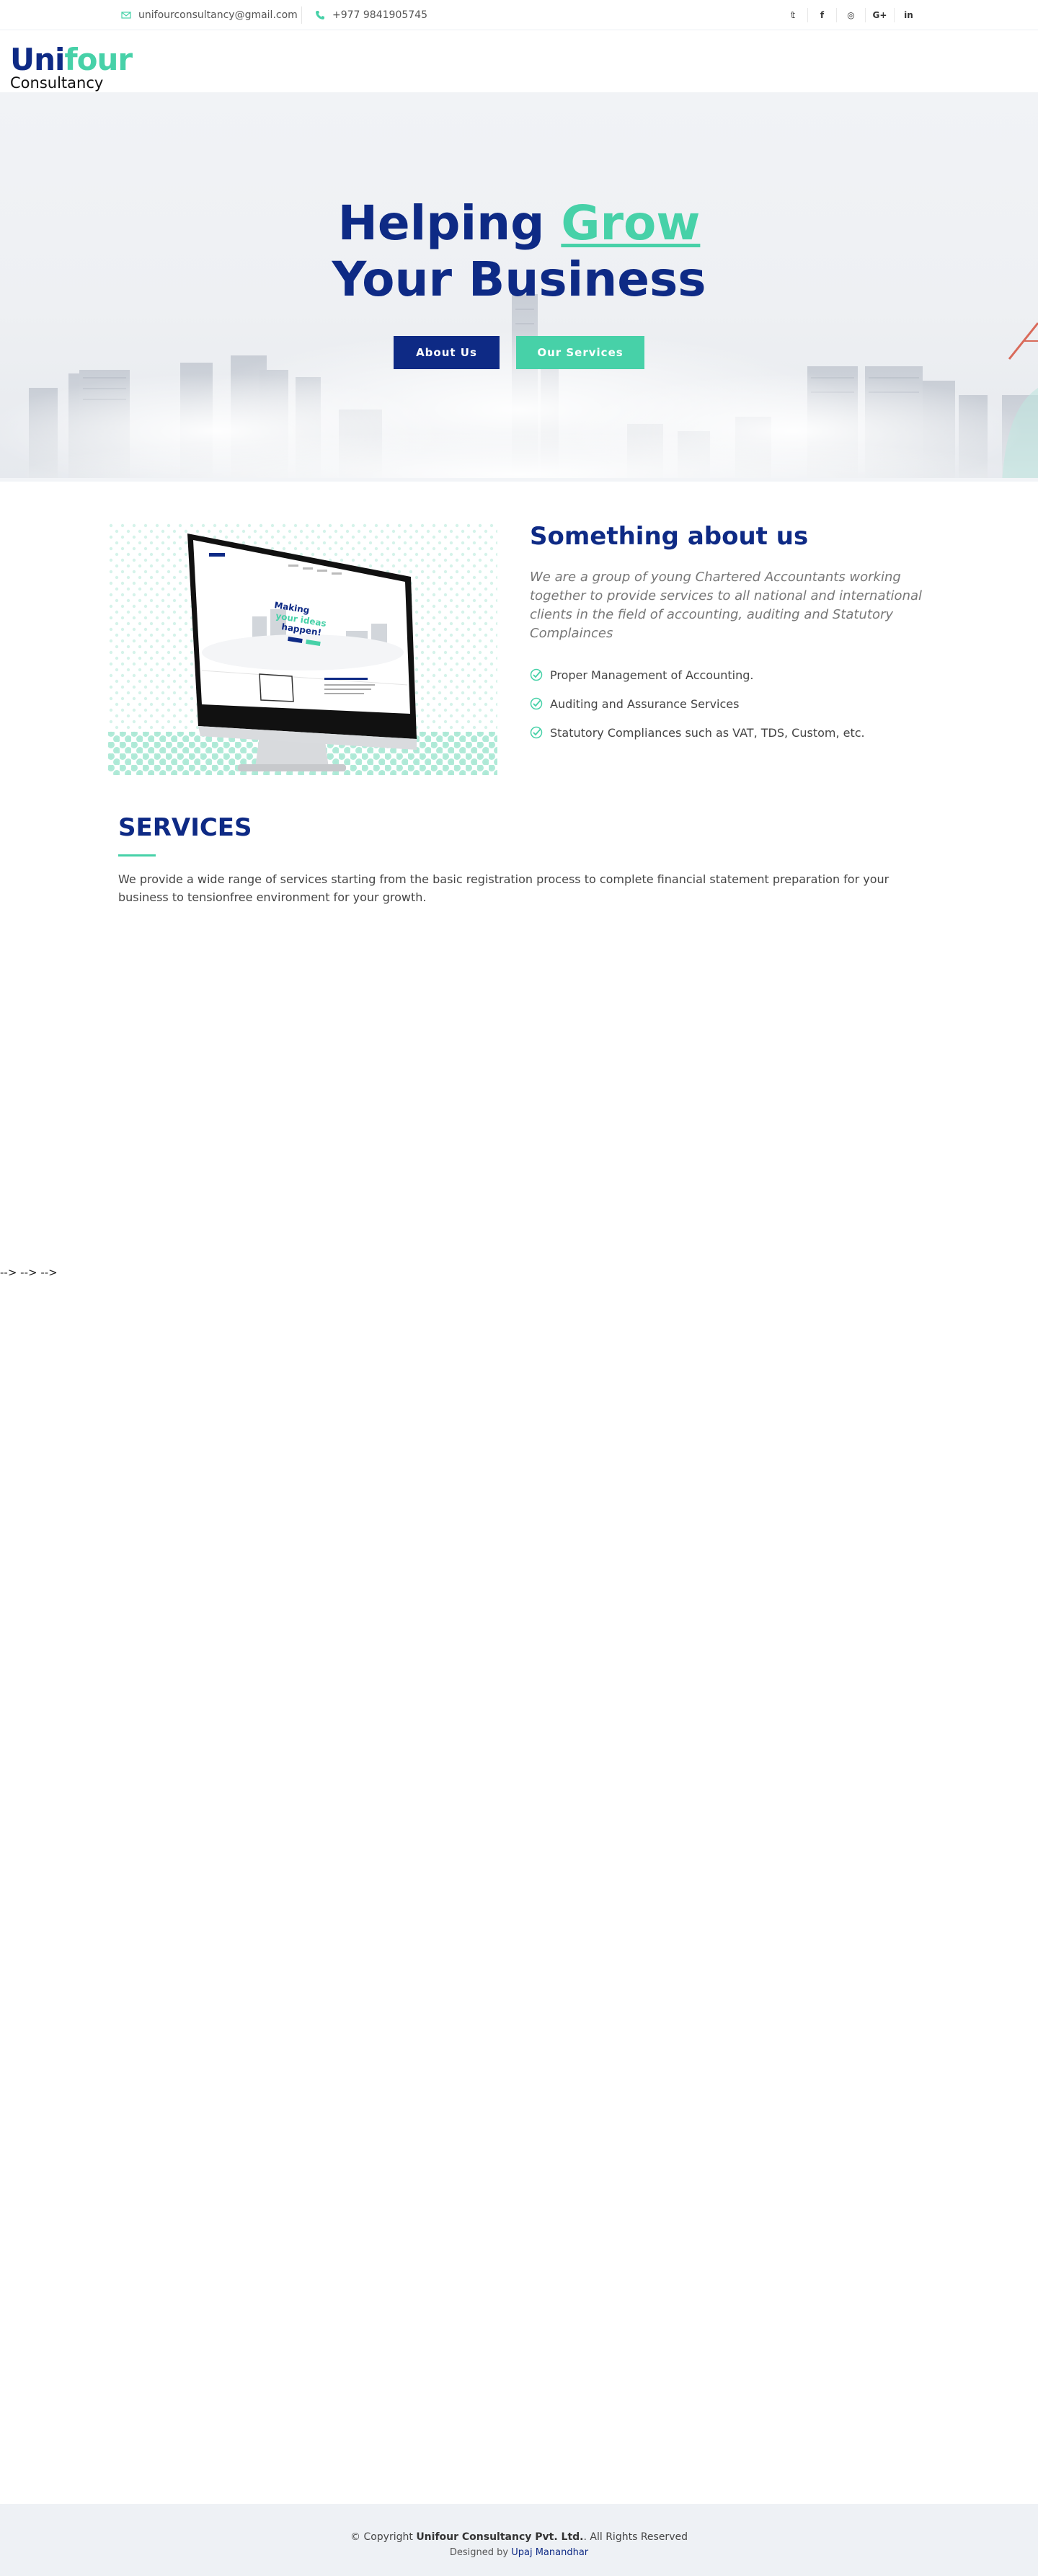  What do you see at coordinates (519, 61) in the screenshot?
I see `site-header: Unifour Consultancy` at bounding box center [519, 61].